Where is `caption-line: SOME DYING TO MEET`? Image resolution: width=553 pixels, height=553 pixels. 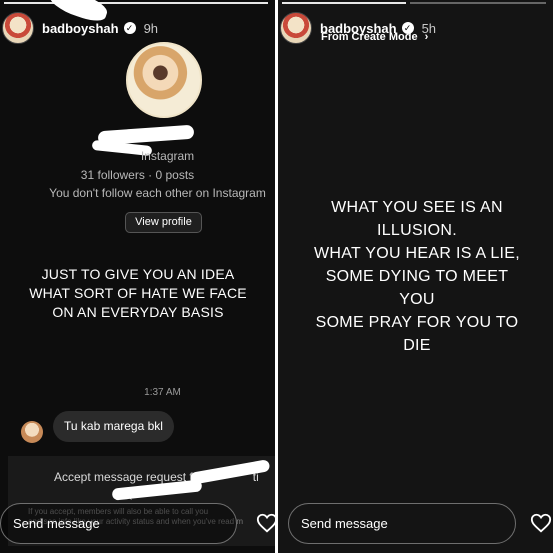 caption-line: SOME DYING TO MEET is located at coordinates (417, 276).